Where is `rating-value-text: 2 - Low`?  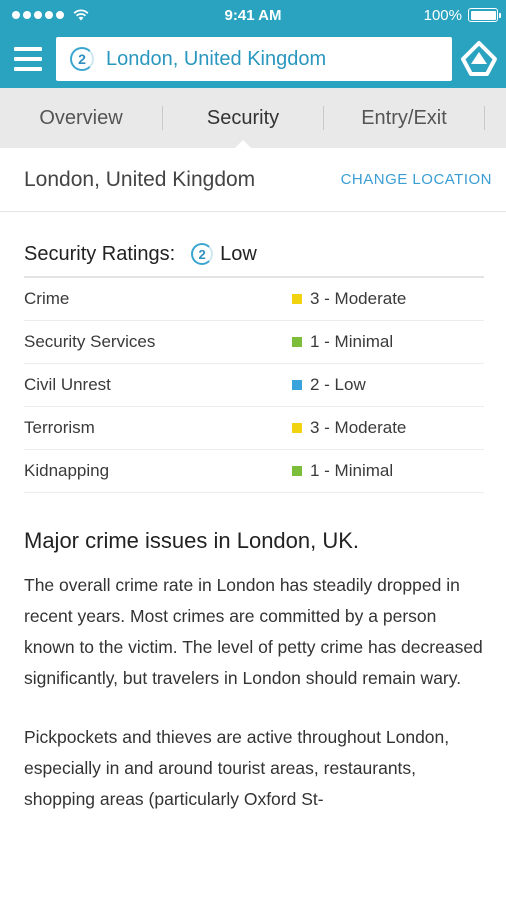
rating-value-text: 2 - Low is located at coordinates (338, 384).